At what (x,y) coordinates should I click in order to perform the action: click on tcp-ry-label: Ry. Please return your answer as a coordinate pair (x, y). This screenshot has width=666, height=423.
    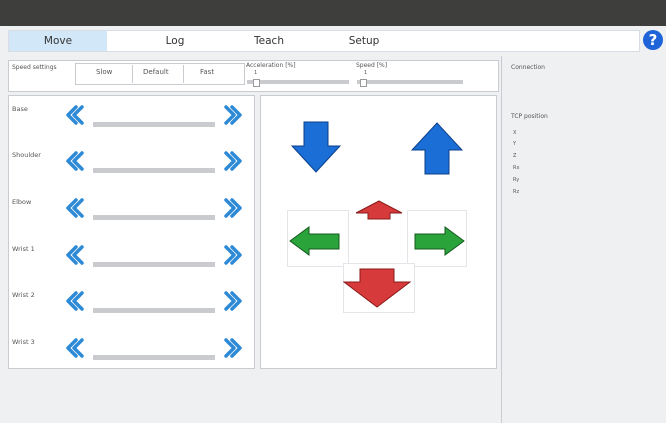
    Looking at the image, I should click on (516, 180).